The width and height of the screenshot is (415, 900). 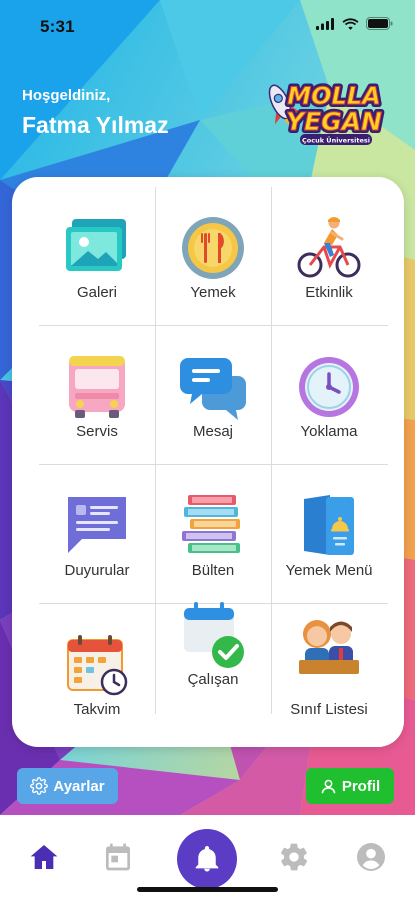 What do you see at coordinates (329, 387) in the screenshot?
I see `clock-icon` at bounding box center [329, 387].